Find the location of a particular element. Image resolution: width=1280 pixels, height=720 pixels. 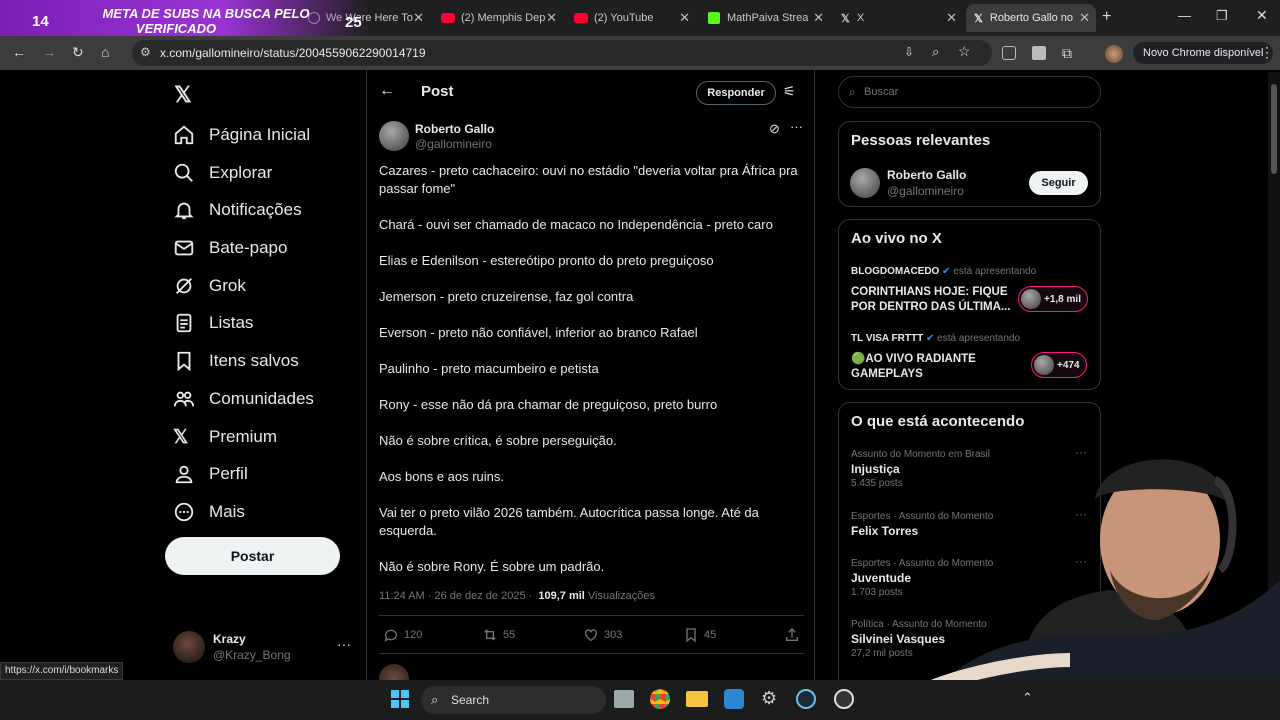

task-view-icon is located at coordinates (624, 699).